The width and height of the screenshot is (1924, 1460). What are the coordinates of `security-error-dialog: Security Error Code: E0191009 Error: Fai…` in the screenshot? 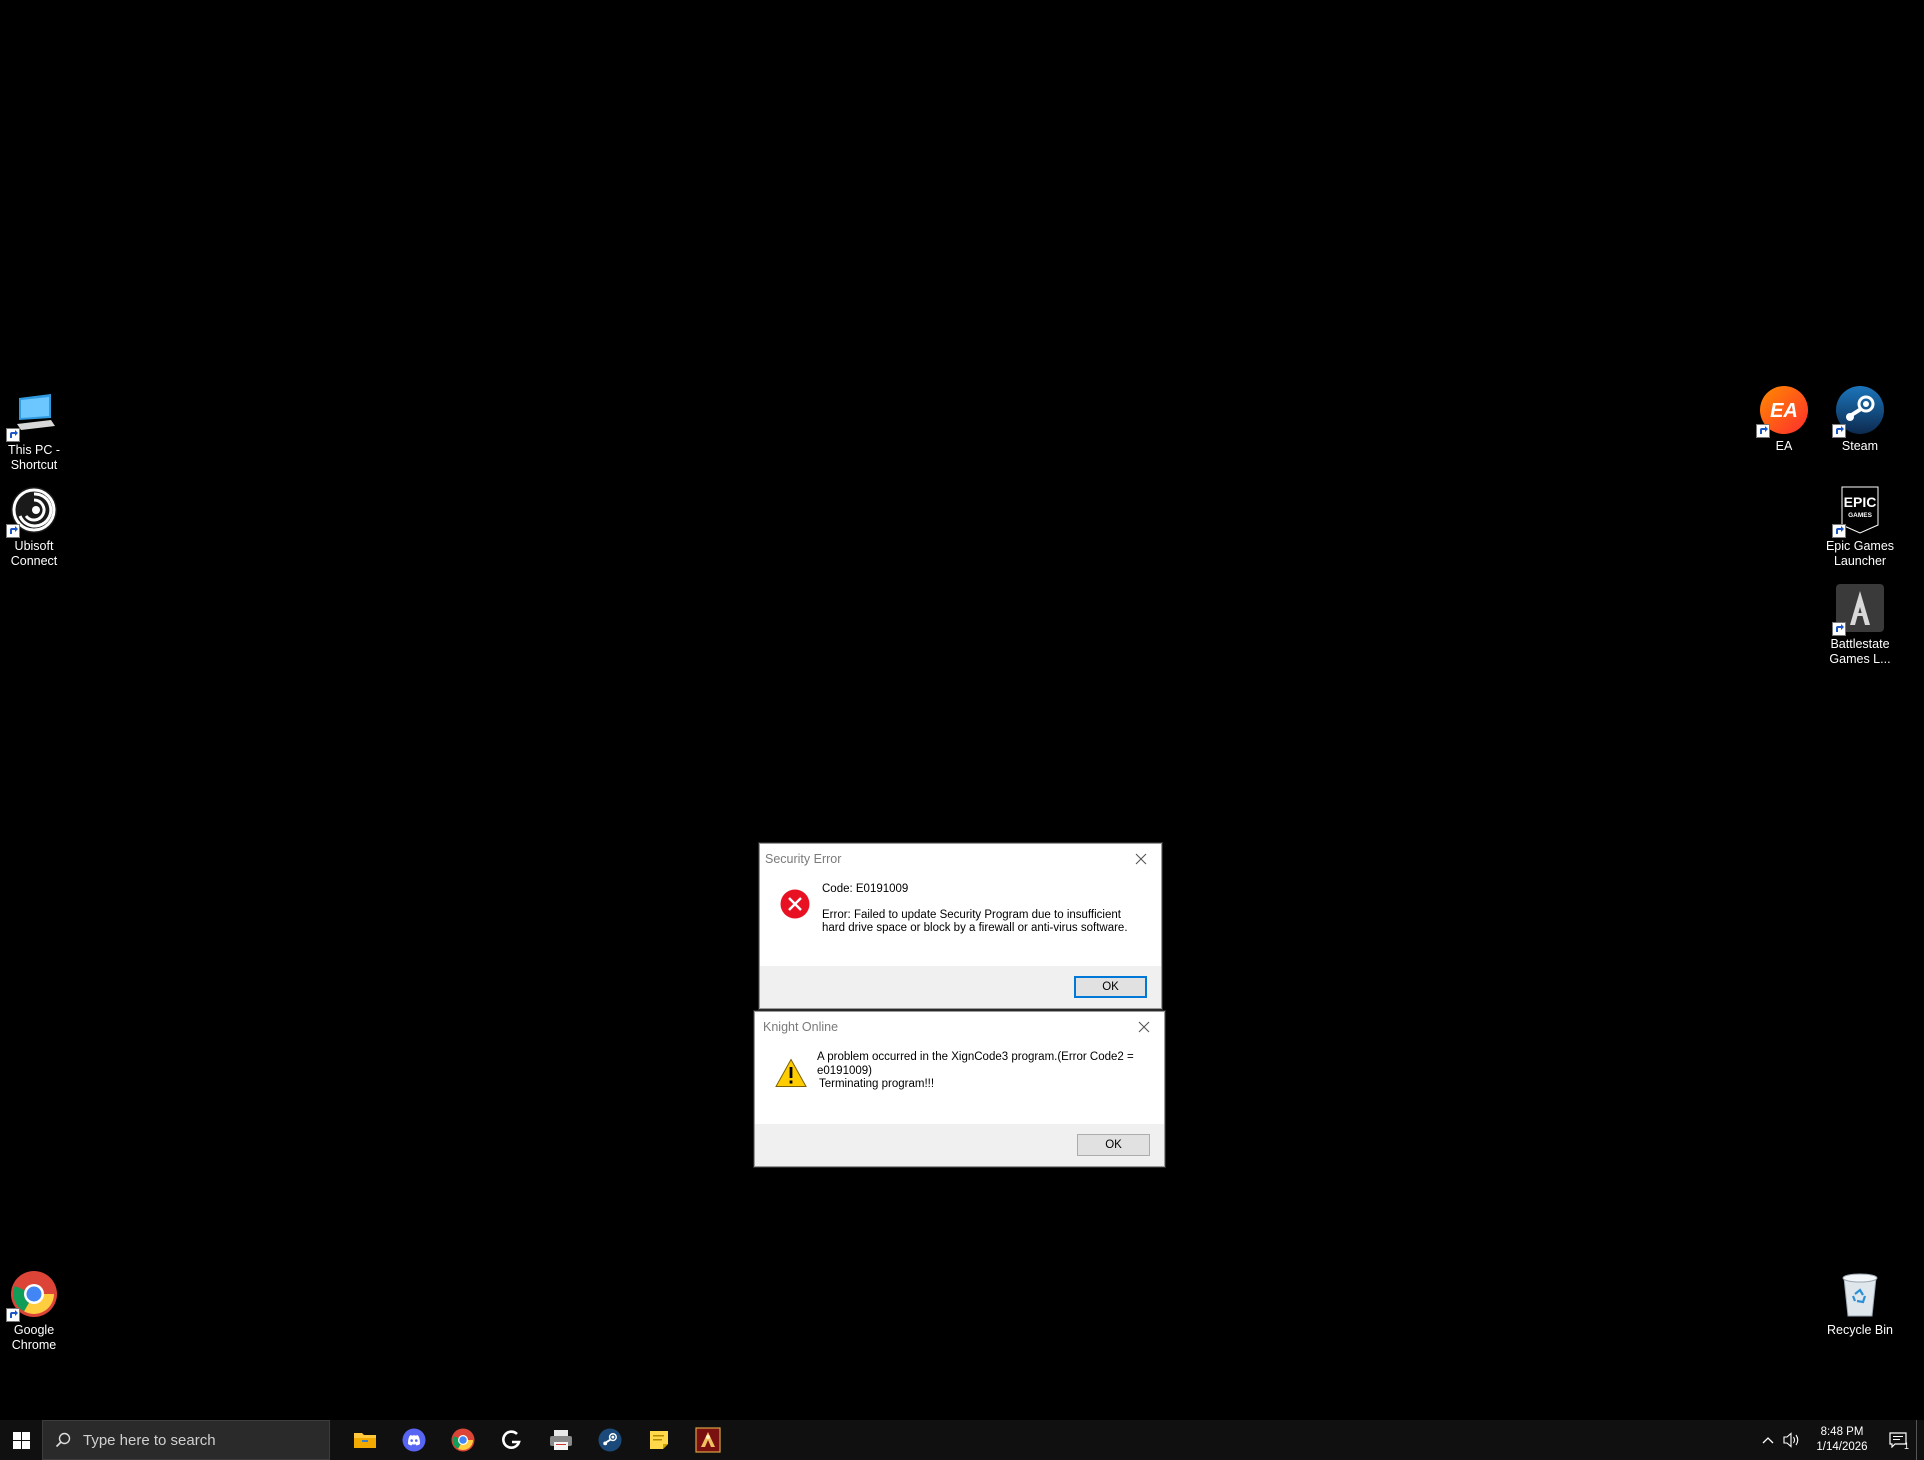 It's located at (960, 926).